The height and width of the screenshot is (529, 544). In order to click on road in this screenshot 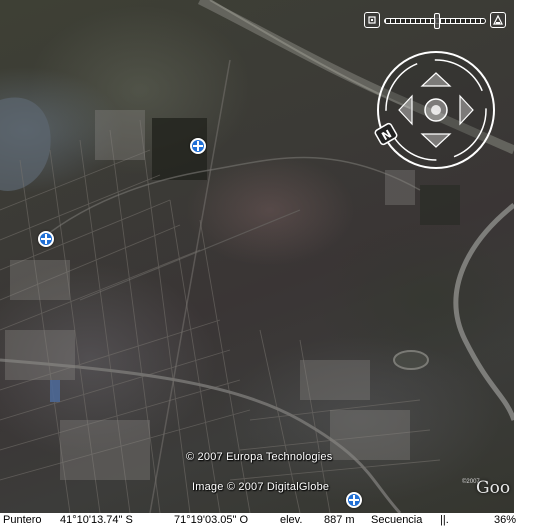, I will do `click(230, 198)`.